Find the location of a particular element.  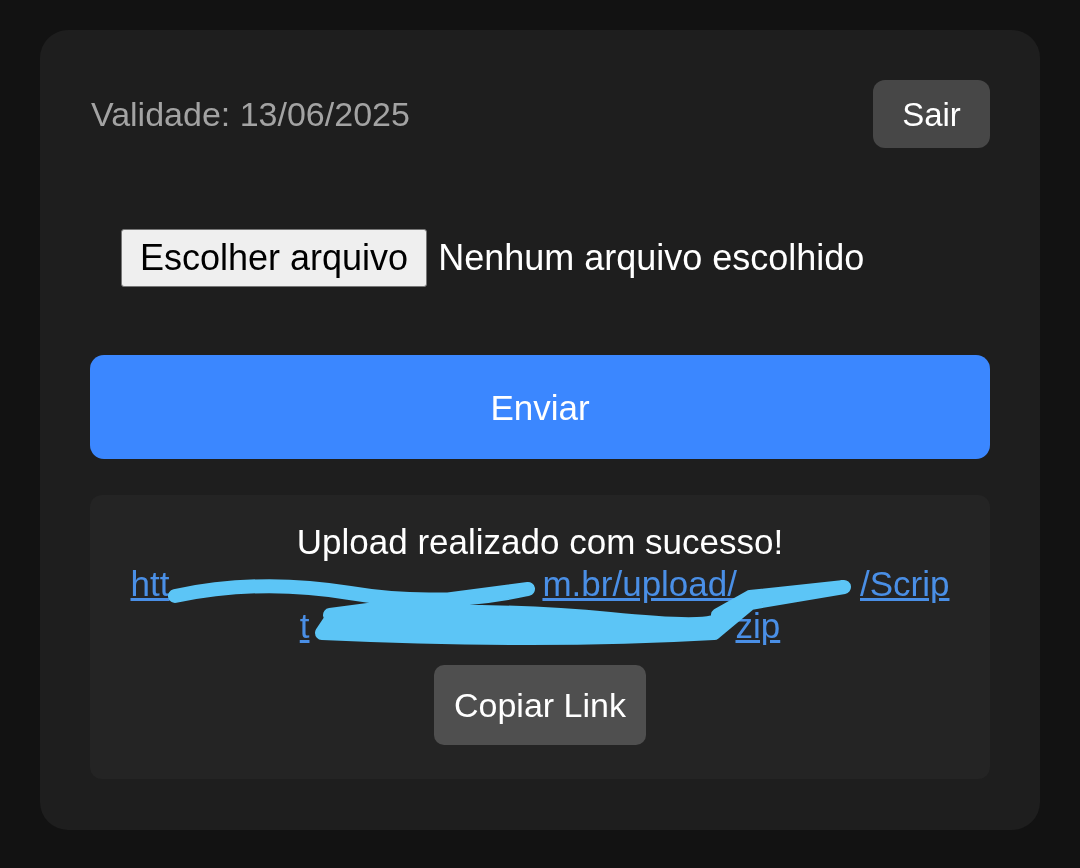

file-status-text: Nenhum arquivo escolhido is located at coordinates (651, 258).